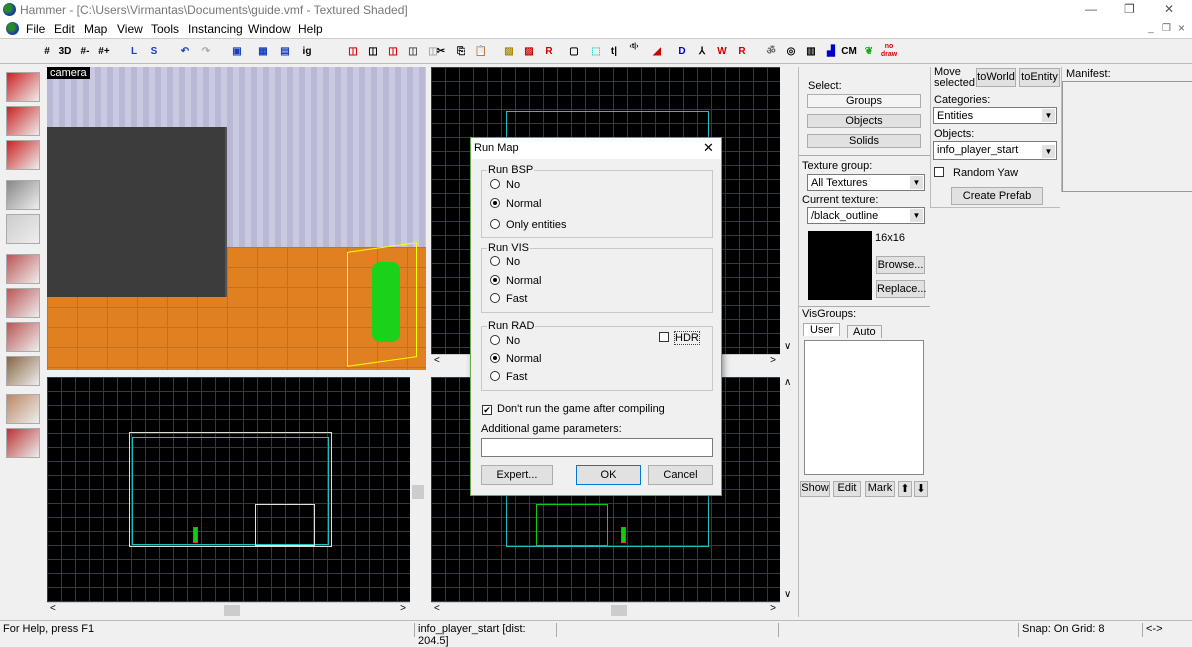 The image size is (1192, 647). What do you see at coordinates (996, 77) in the screenshot?
I see `to-world-button: toWorld` at bounding box center [996, 77].